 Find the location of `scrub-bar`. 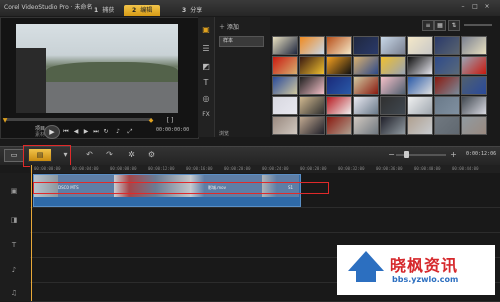

scrub-bar is located at coordinates (79, 119).